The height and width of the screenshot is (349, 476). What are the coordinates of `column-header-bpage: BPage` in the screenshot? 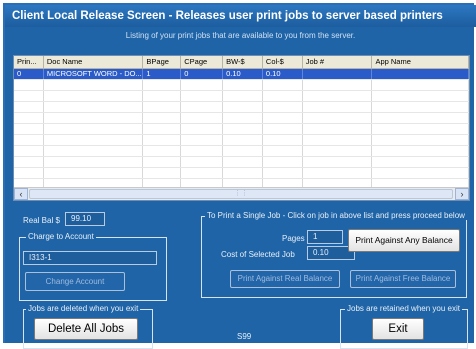 It's located at (162, 62).